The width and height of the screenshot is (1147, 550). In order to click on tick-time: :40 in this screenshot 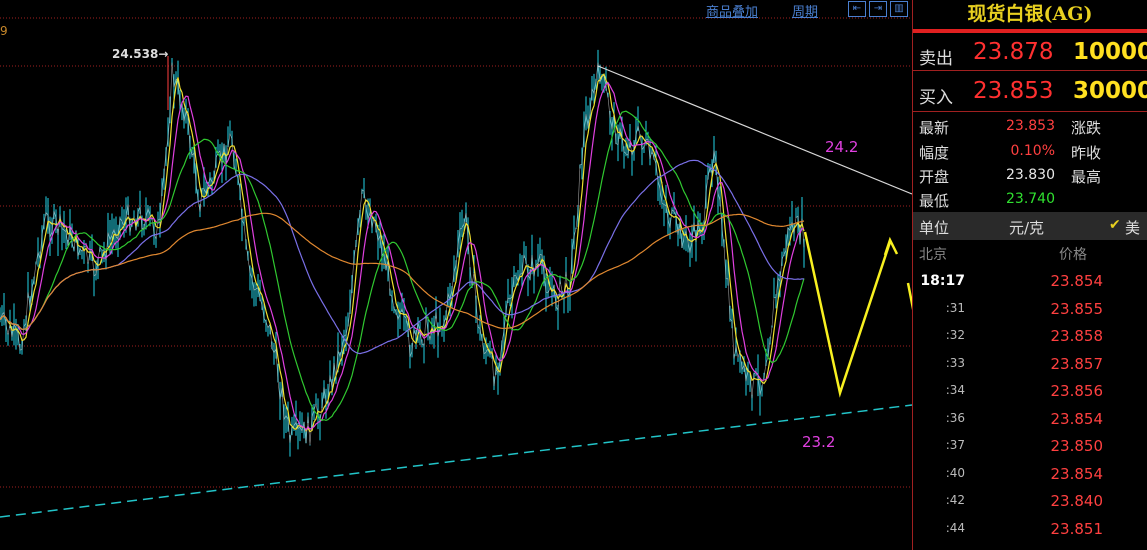, I will do `click(955, 472)`.